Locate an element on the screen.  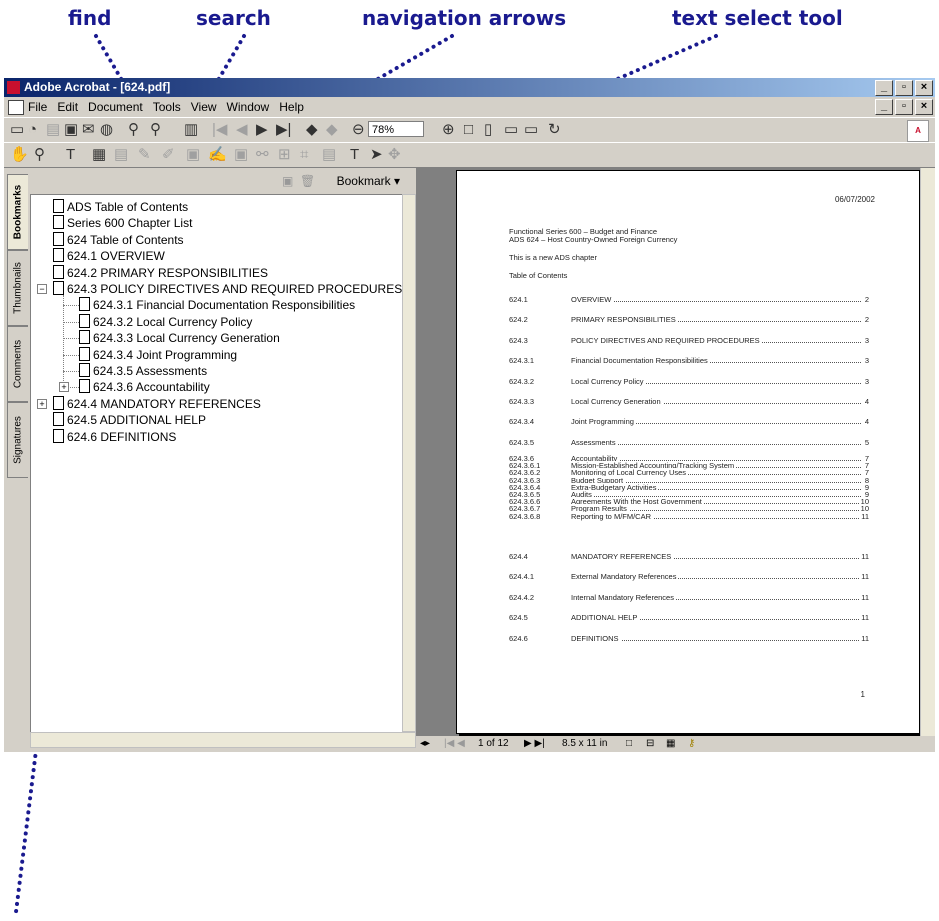
previous-page-icon: ◀ is located at coordinates (242, 130).